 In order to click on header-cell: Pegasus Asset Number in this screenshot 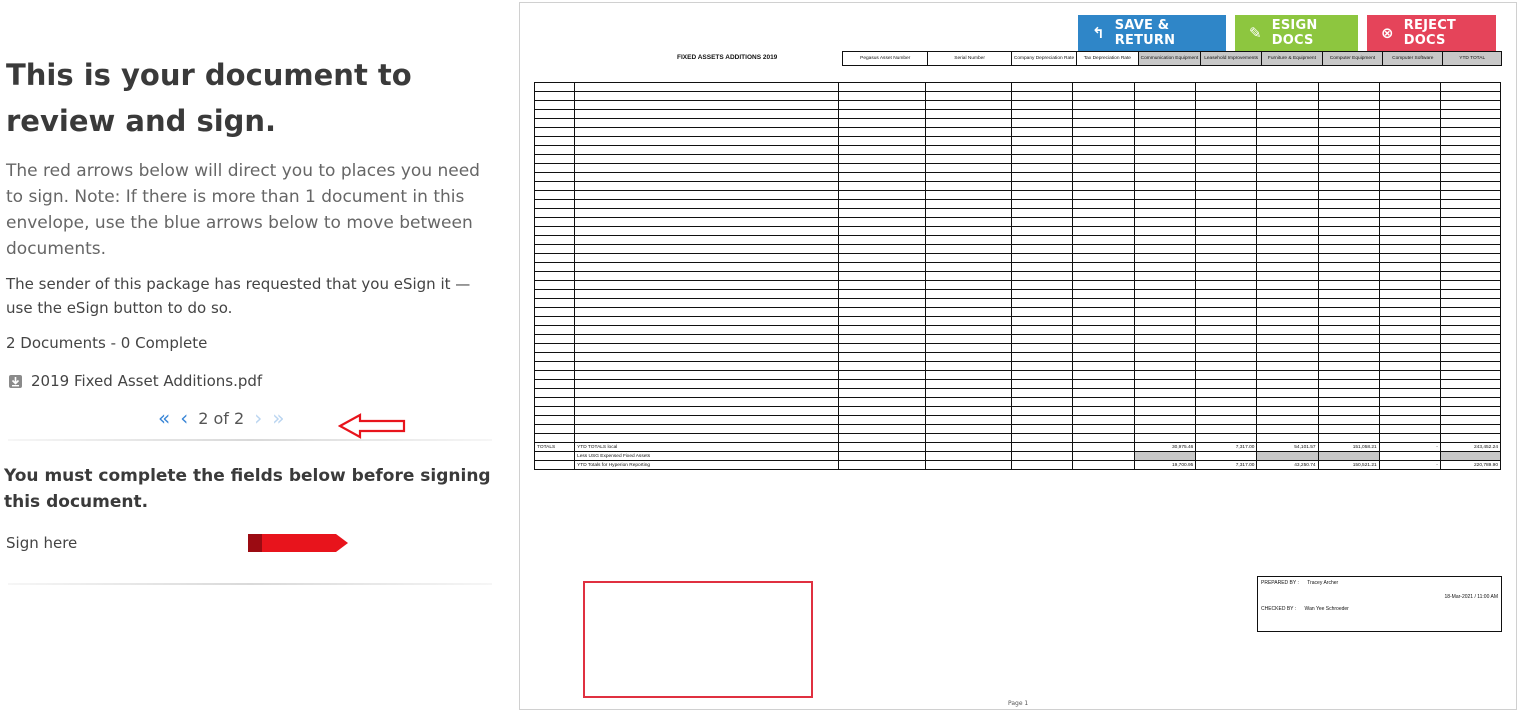, I will do `click(885, 58)`.